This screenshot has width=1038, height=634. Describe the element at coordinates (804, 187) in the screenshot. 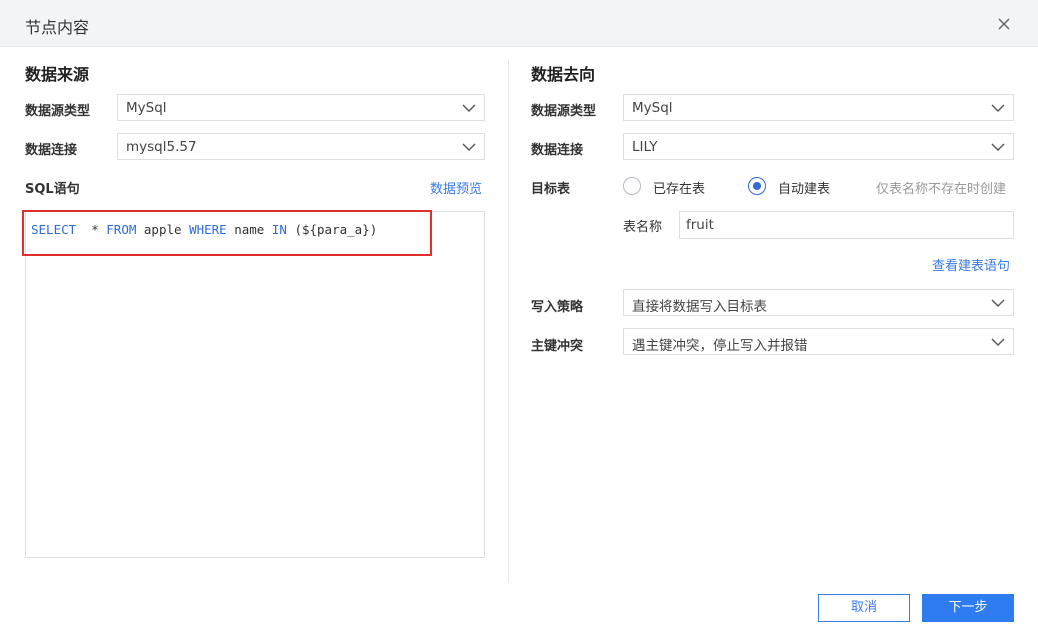

I see `radio-auto-label: 自动建表` at that location.